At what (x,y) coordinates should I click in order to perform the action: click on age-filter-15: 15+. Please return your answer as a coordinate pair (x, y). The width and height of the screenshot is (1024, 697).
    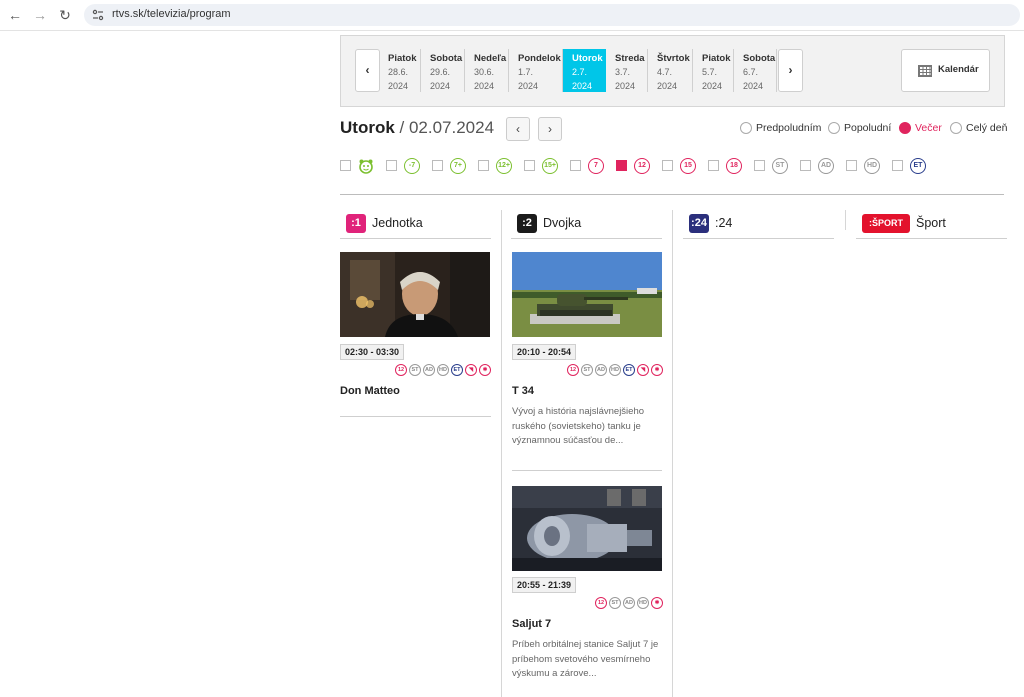
    Looking at the image, I should click on (544, 166).